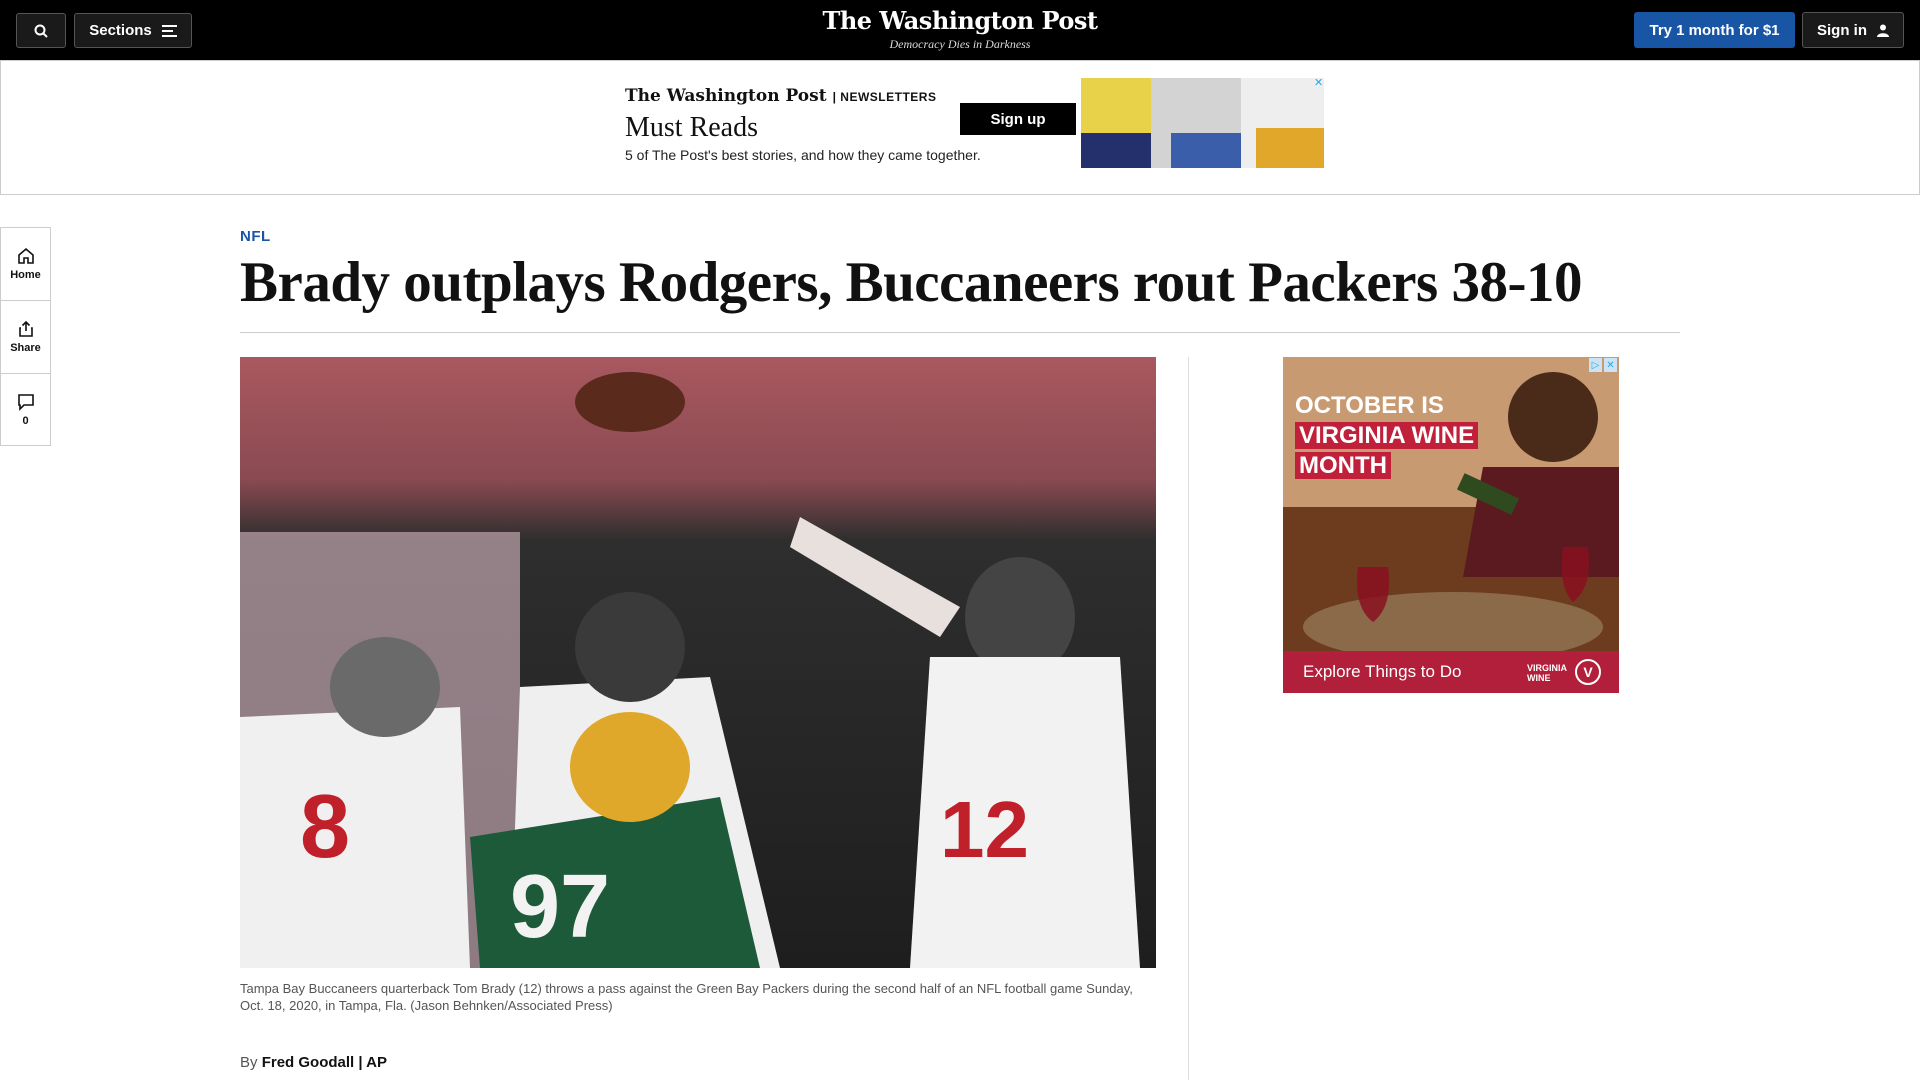 The image size is (1920, 1080). I want to click on svg-text: 8, so click(325, 827).